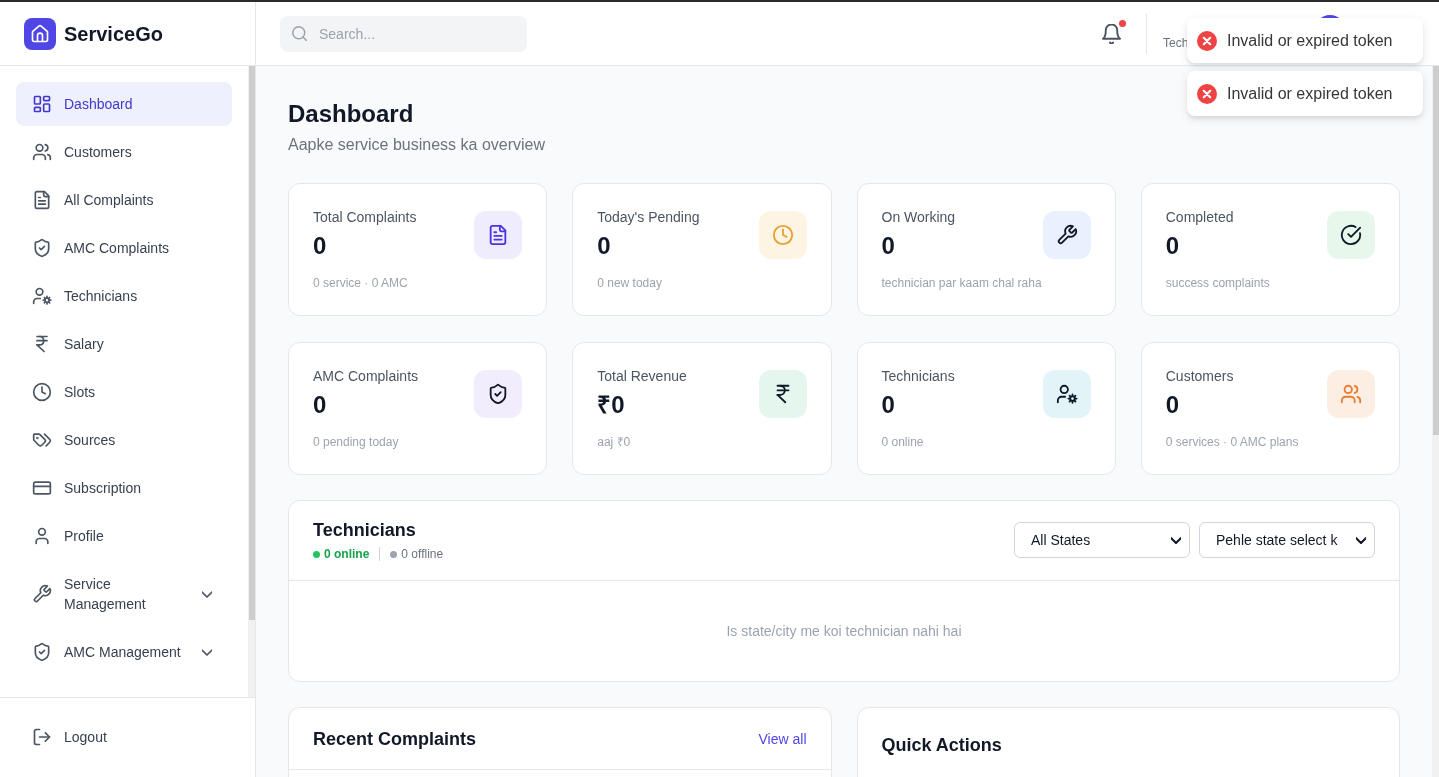  What do you see at coordinates (417, 145) in the screenshot?
I see `page-subtitle: Aapke service business ka overview` at bounding box center [417, 145].